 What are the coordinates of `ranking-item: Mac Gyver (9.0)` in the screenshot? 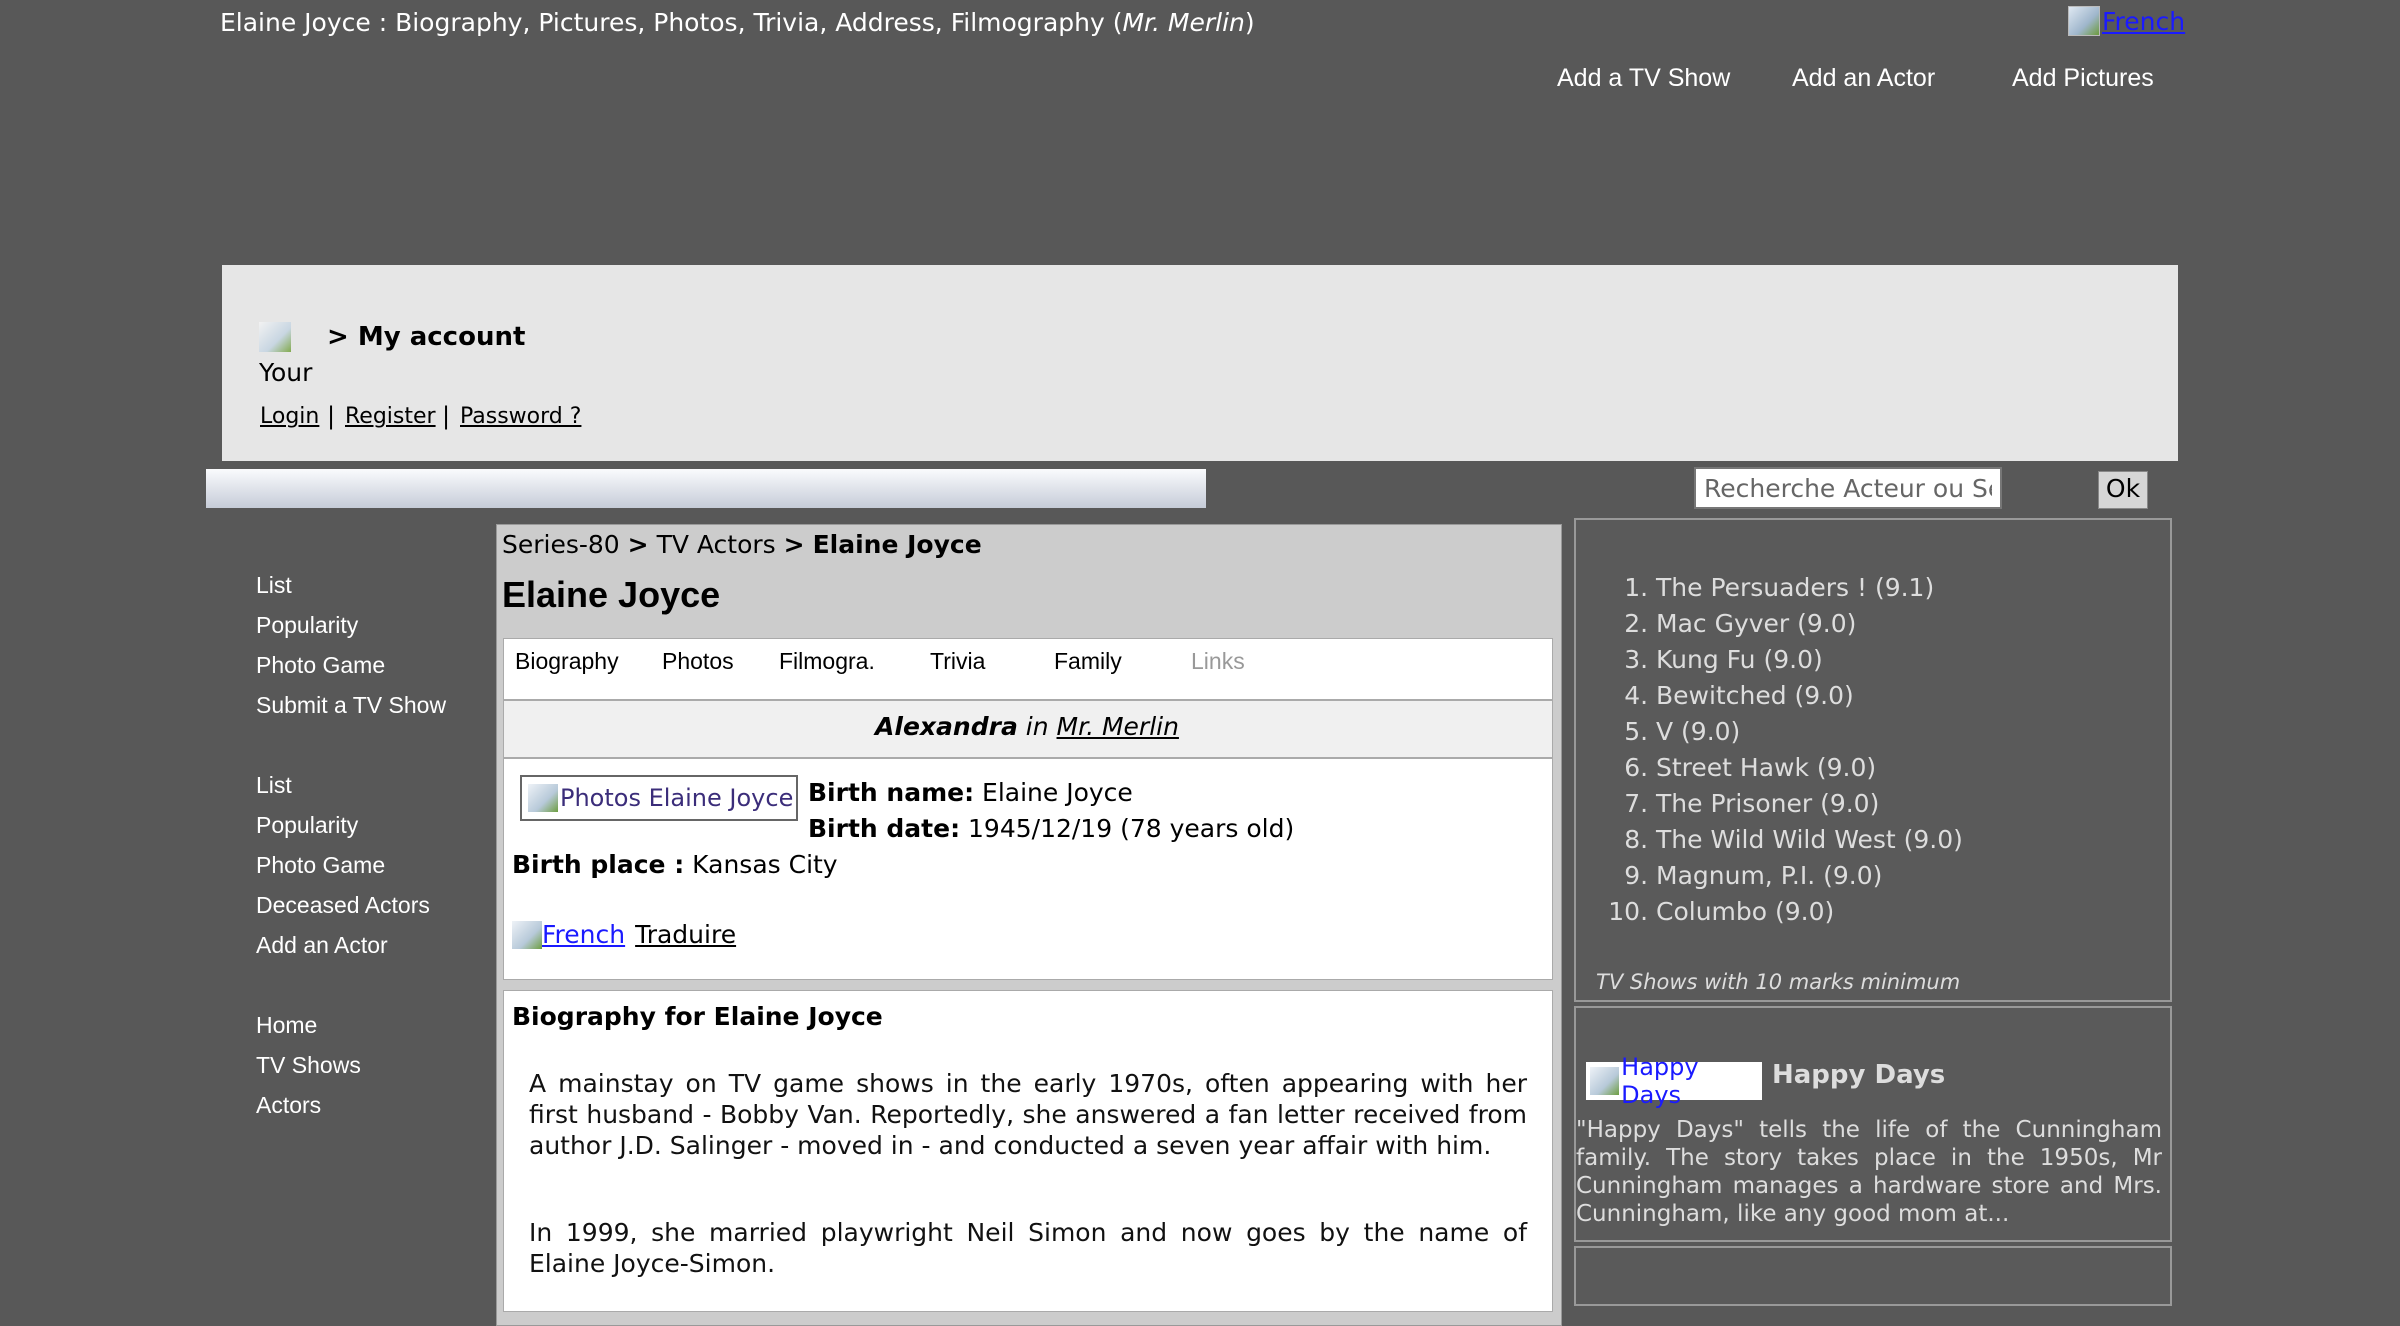 It's located at (1809, 624).